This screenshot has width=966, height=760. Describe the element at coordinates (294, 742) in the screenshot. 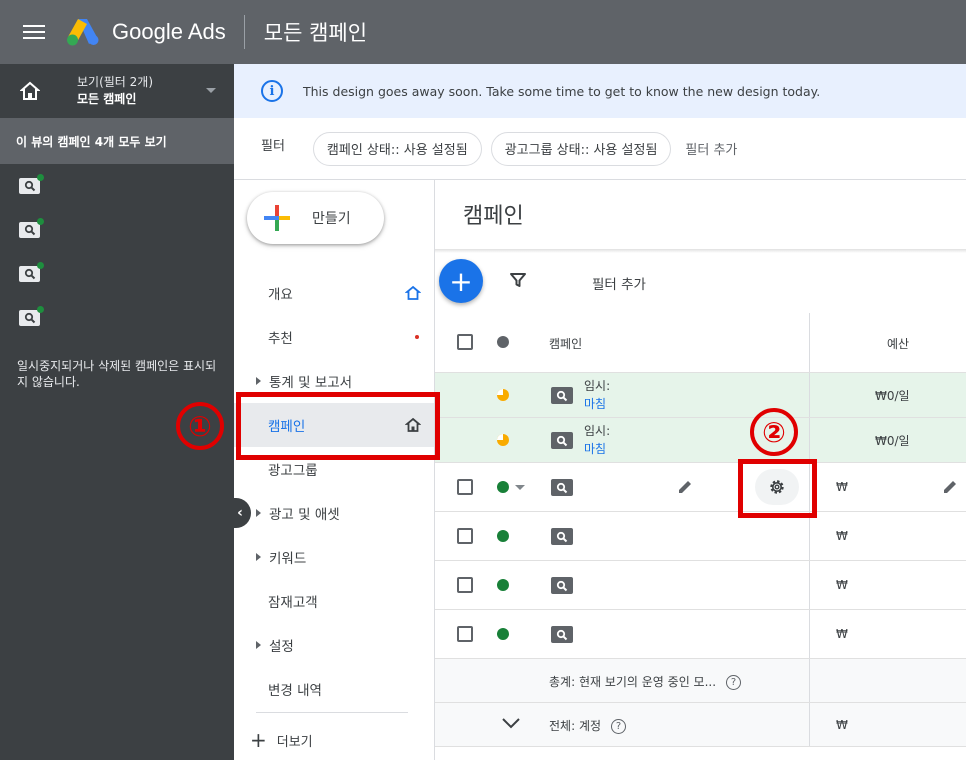

I see `nav-more-label: 더보기` at that location.